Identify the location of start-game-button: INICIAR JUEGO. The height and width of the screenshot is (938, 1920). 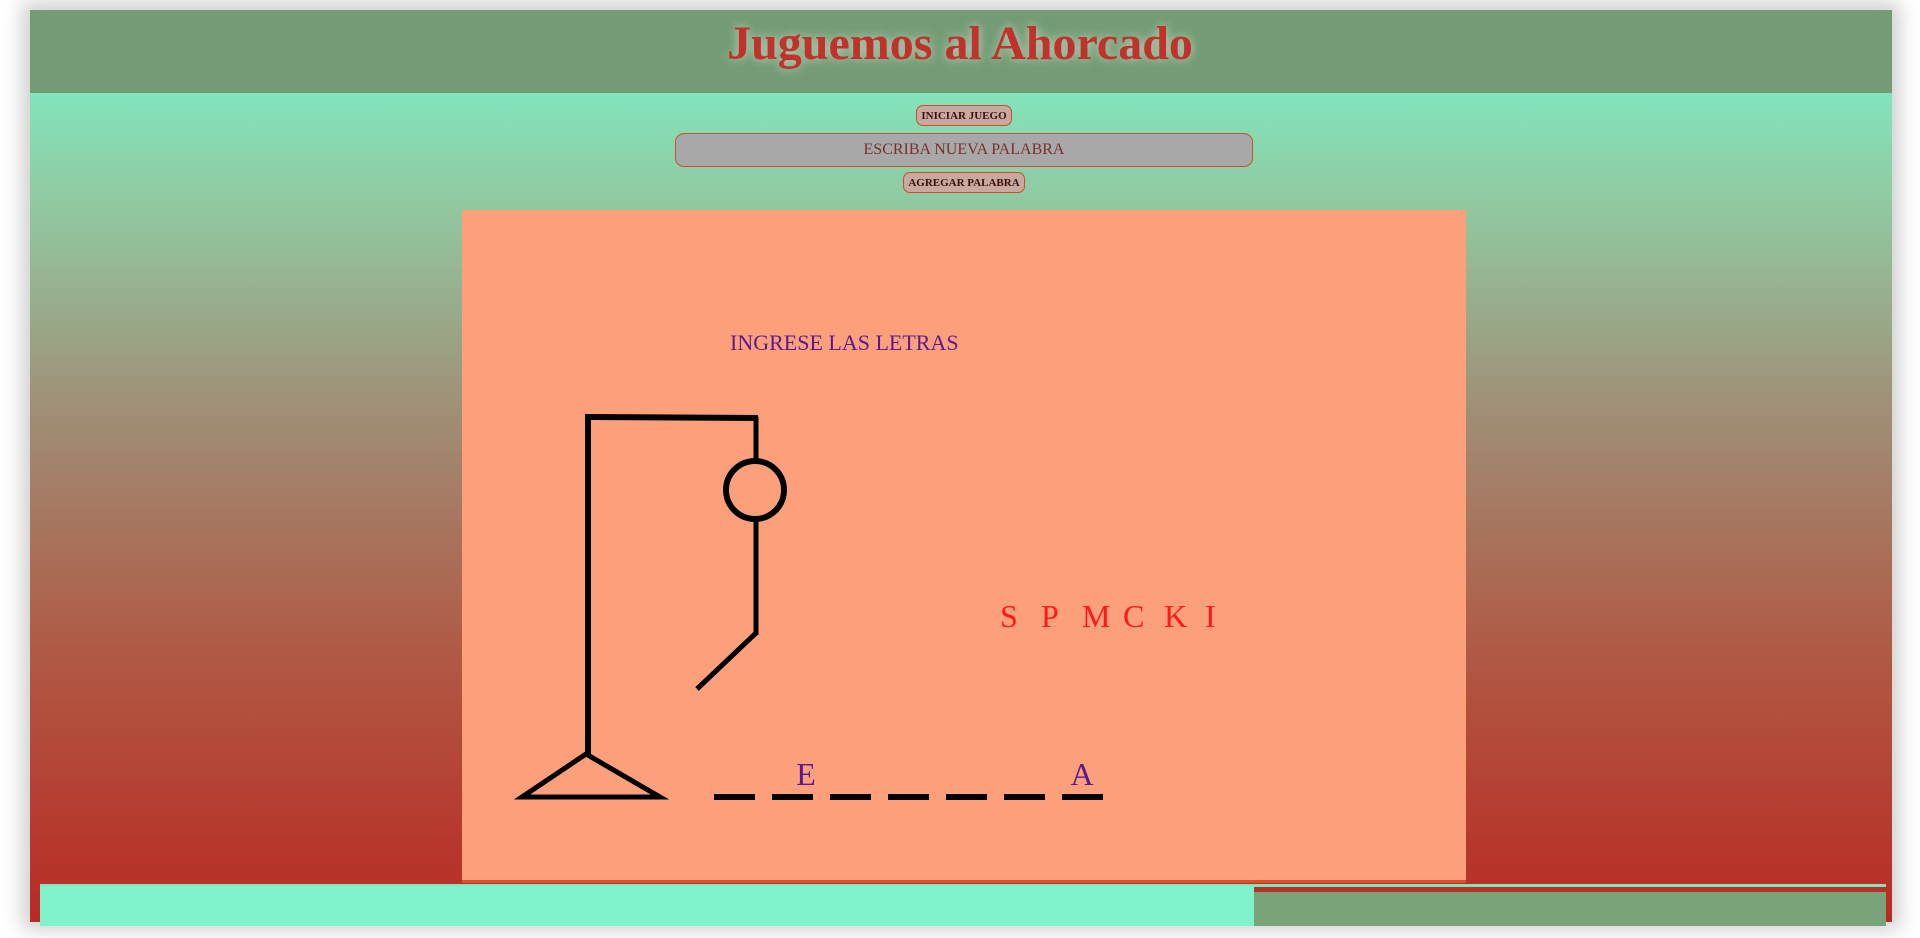
(964, 115).